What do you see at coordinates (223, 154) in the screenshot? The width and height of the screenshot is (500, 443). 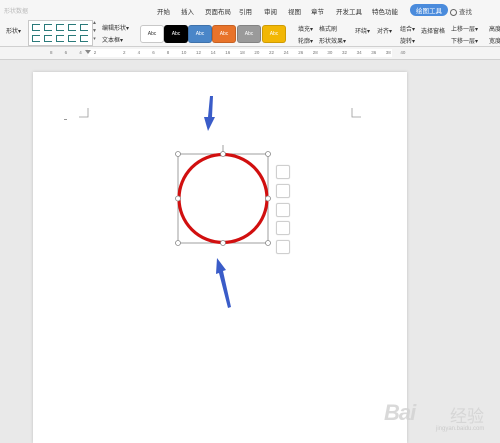 I see `resize-handle-top` at bounding box center [223, 154].